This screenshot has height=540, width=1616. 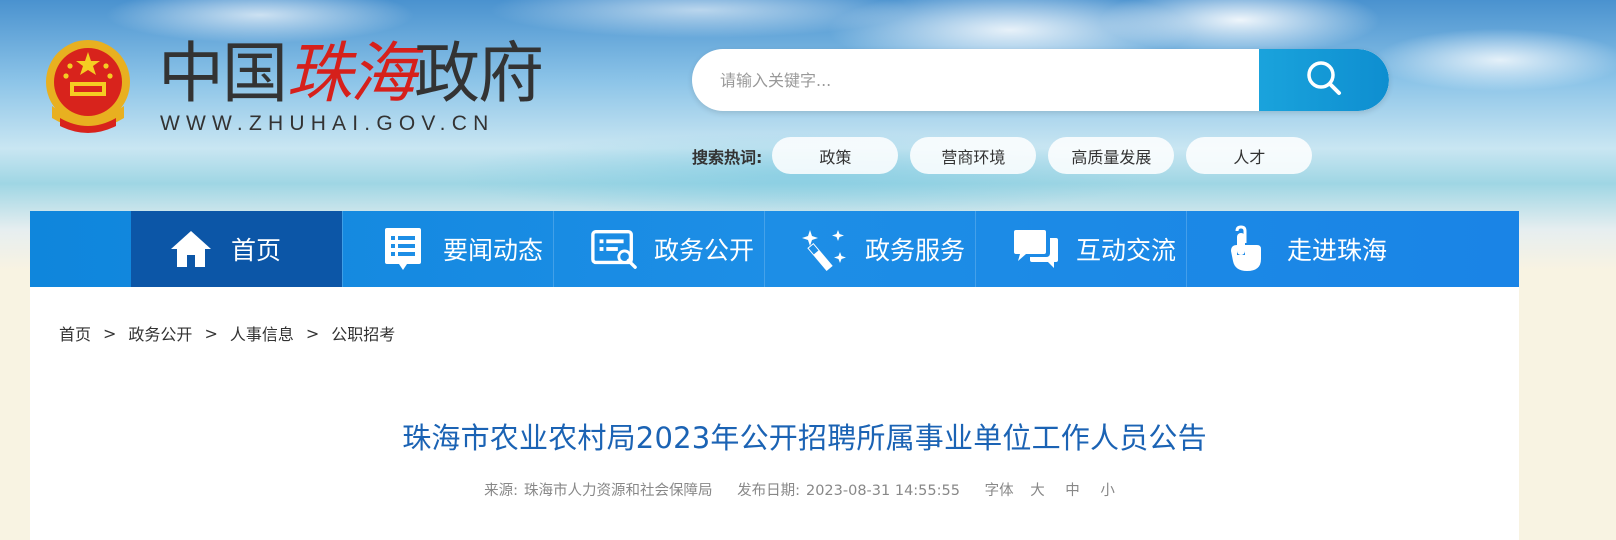 I want to click on source-label: 来源:, so click(x=501, y=491).